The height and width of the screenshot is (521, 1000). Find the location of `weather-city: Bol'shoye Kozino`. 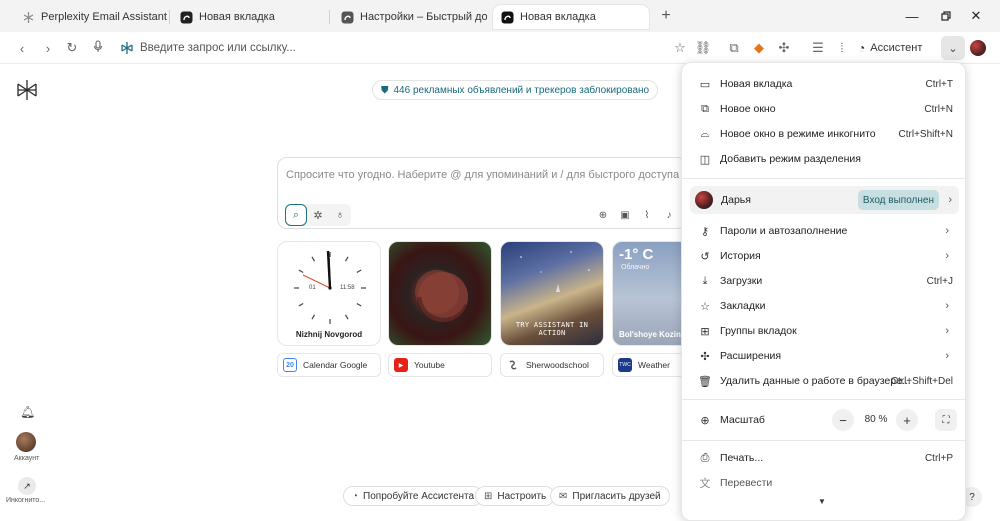

weather-city: Bol'shoye Kozino is located at coordinates (650, 334).